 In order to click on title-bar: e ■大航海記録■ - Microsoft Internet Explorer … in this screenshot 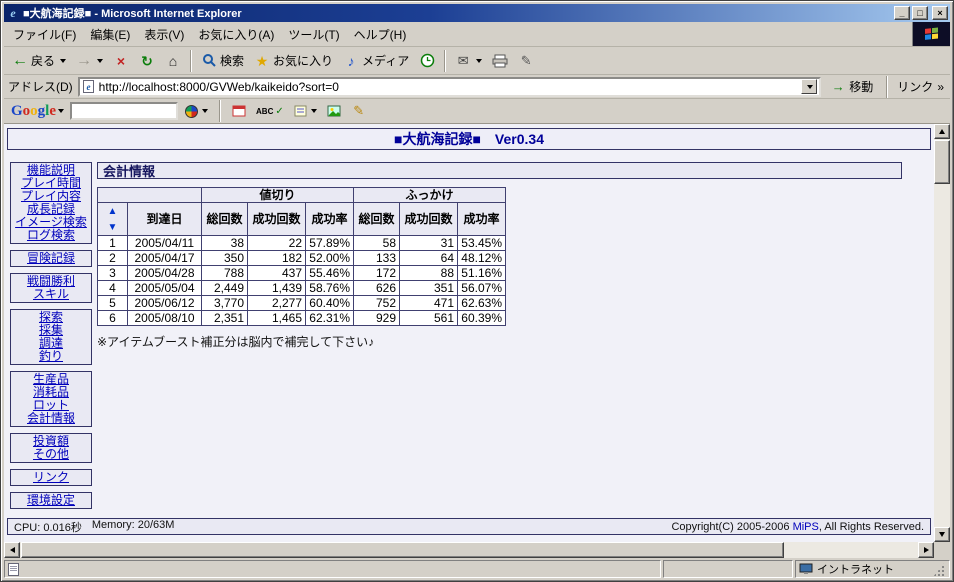, I will do `click(477, 13)`.